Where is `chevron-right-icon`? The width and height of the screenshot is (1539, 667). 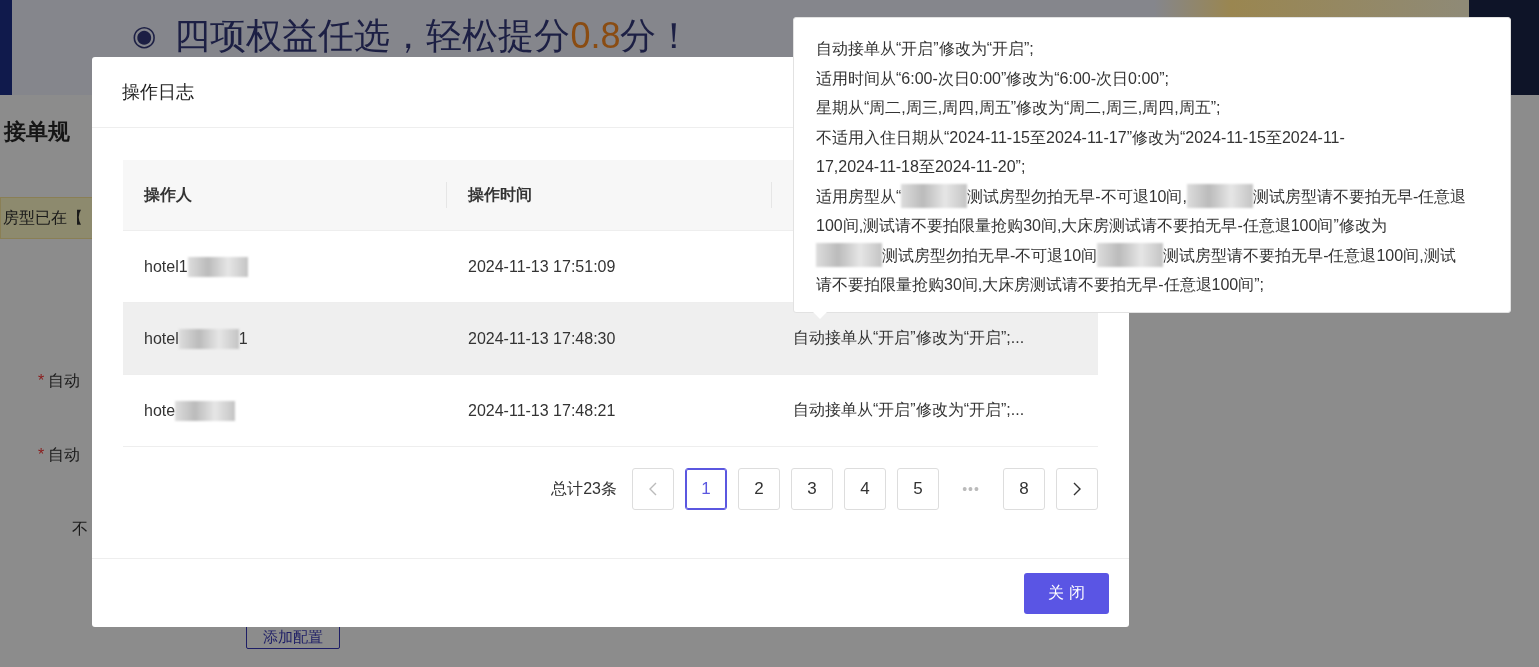 chevron-right-icon is located at coordinates (1077, 489).